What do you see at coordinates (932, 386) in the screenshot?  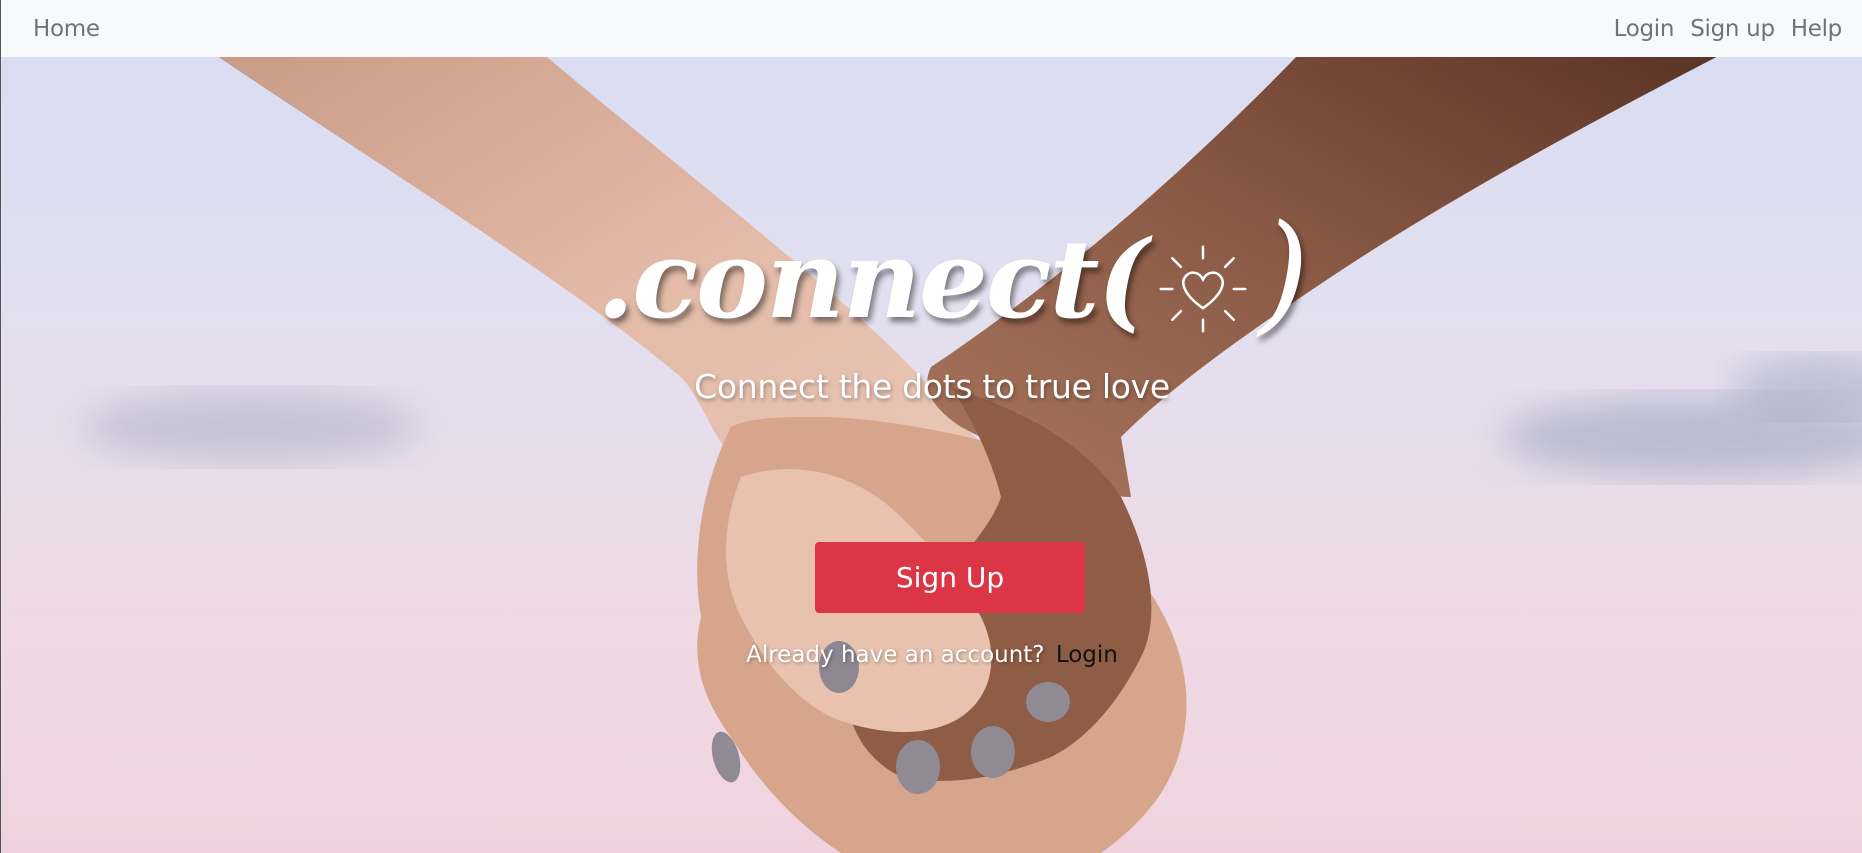 I see `tagline: Connect the dots to true love` at bounding box center [932, 386].